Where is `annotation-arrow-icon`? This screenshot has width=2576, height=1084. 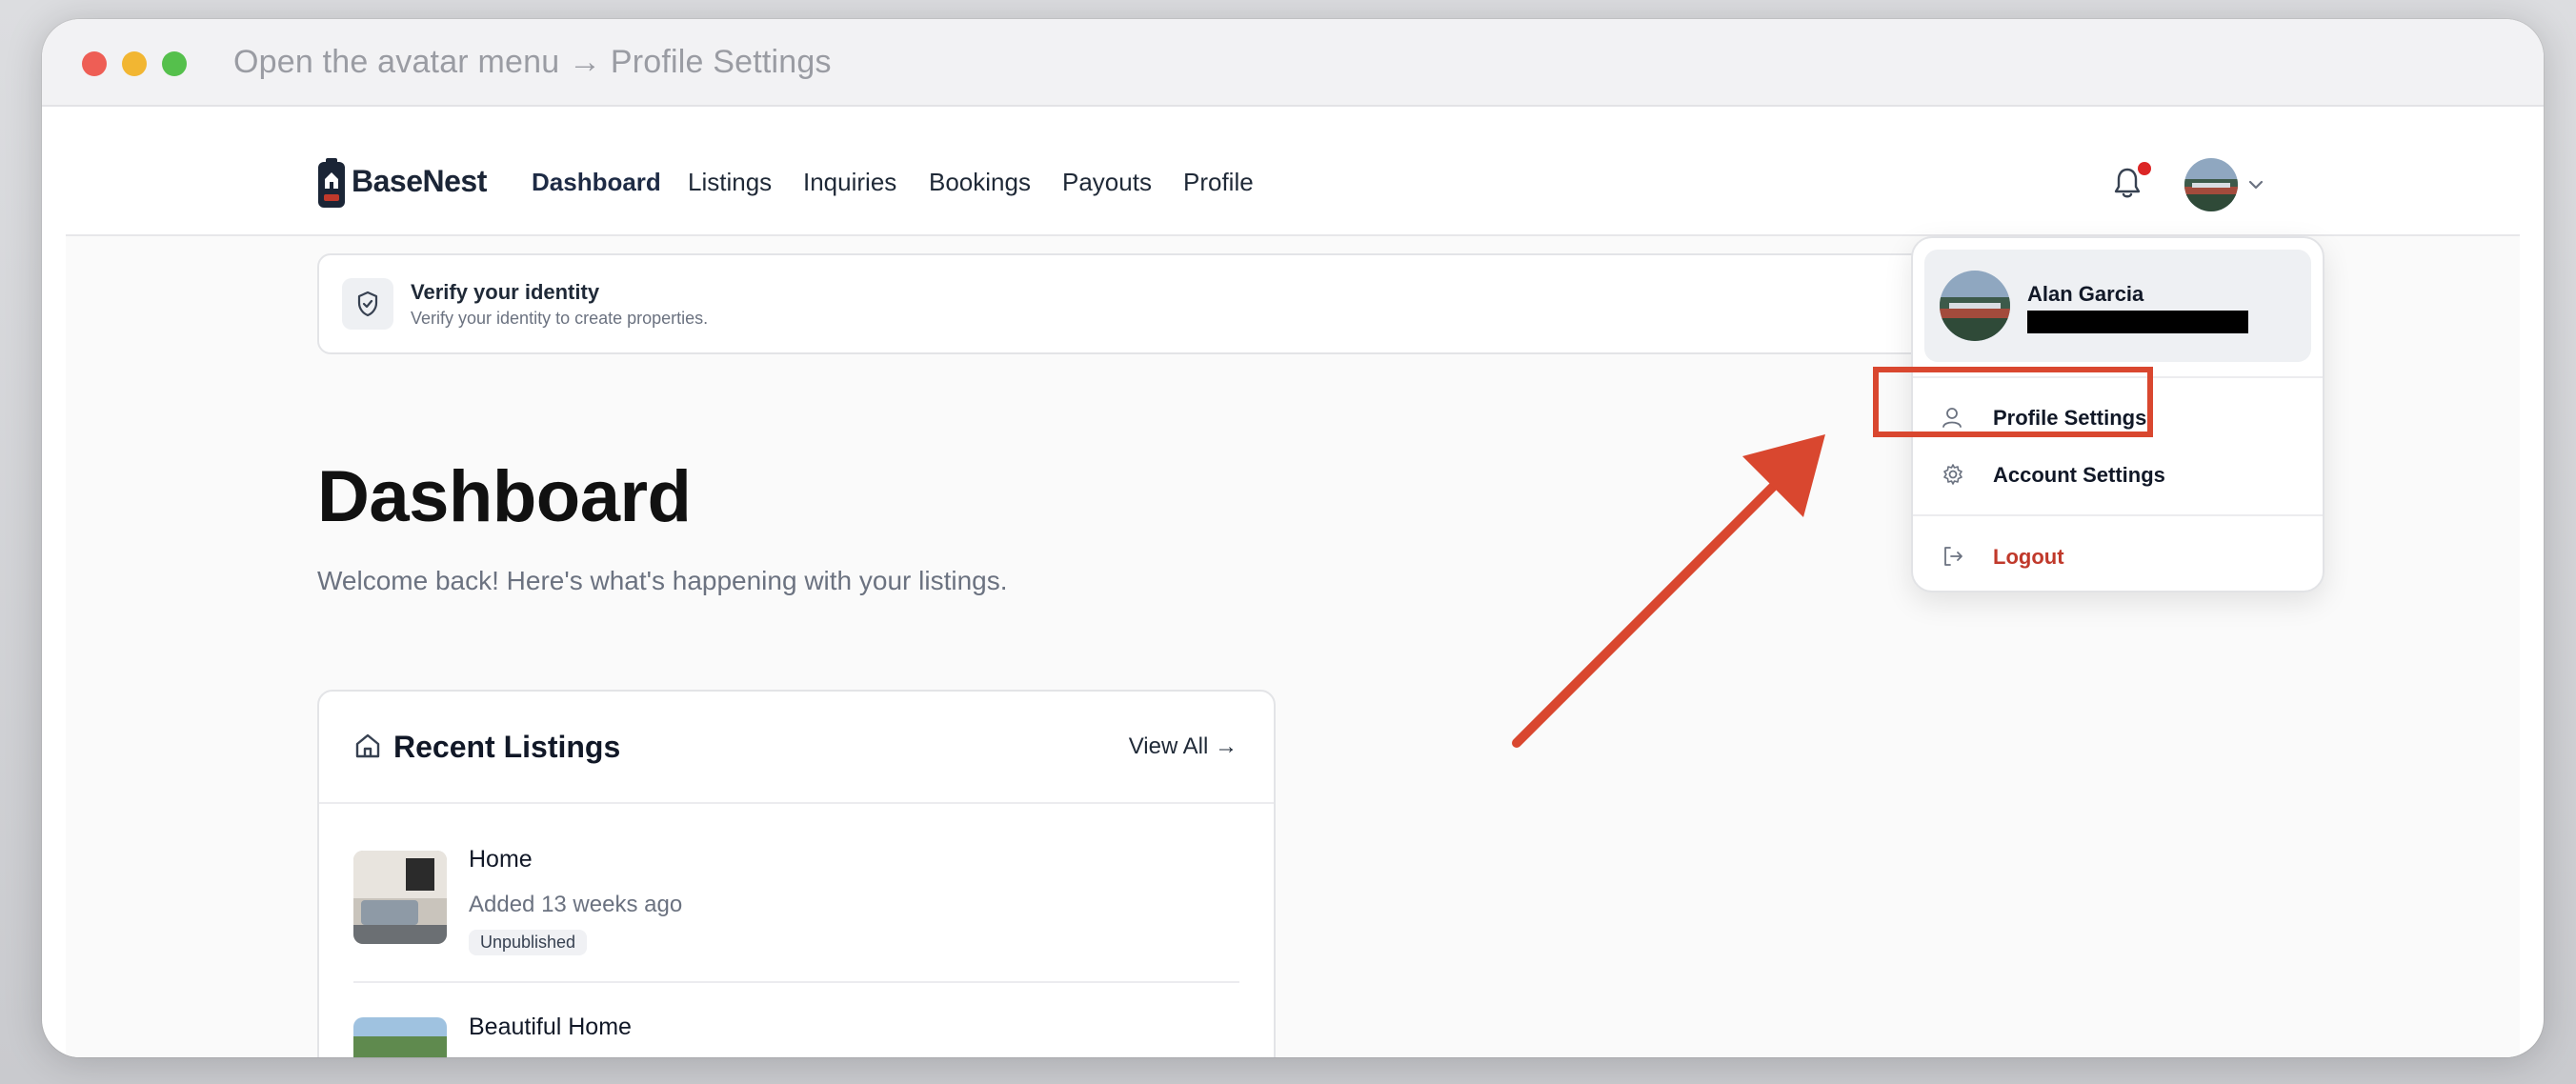 annotation-arrow-icon is located at coordinates (1669, 591).